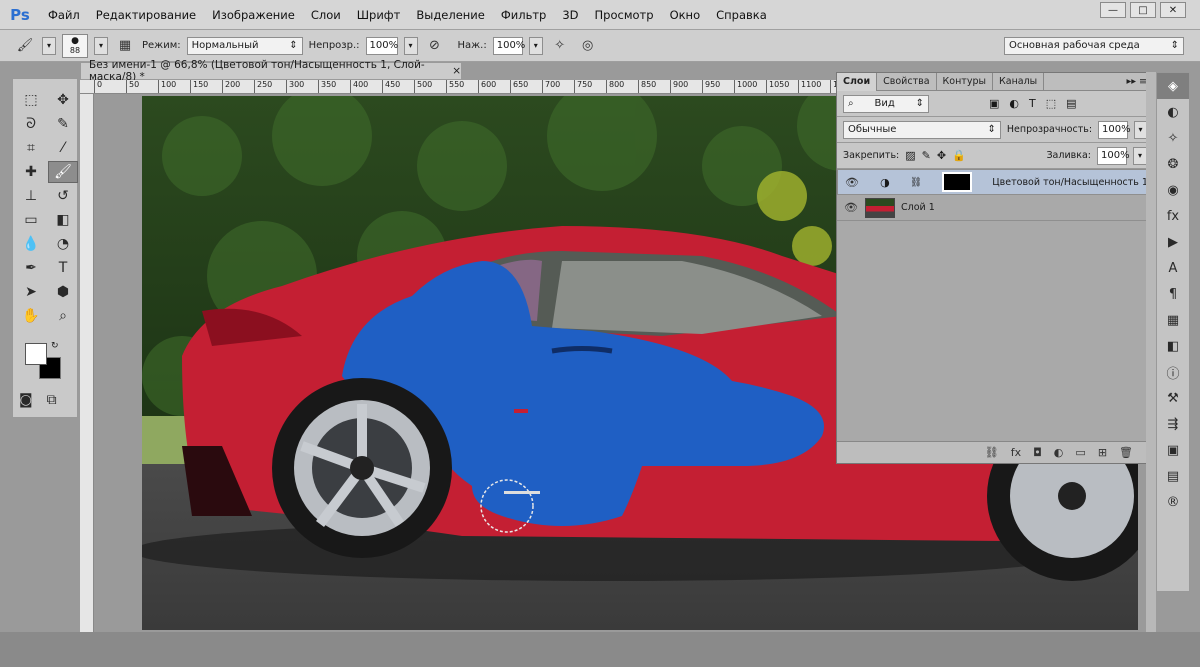  I want to click on screen-mode-icon: ⧉, so click(52, 400).